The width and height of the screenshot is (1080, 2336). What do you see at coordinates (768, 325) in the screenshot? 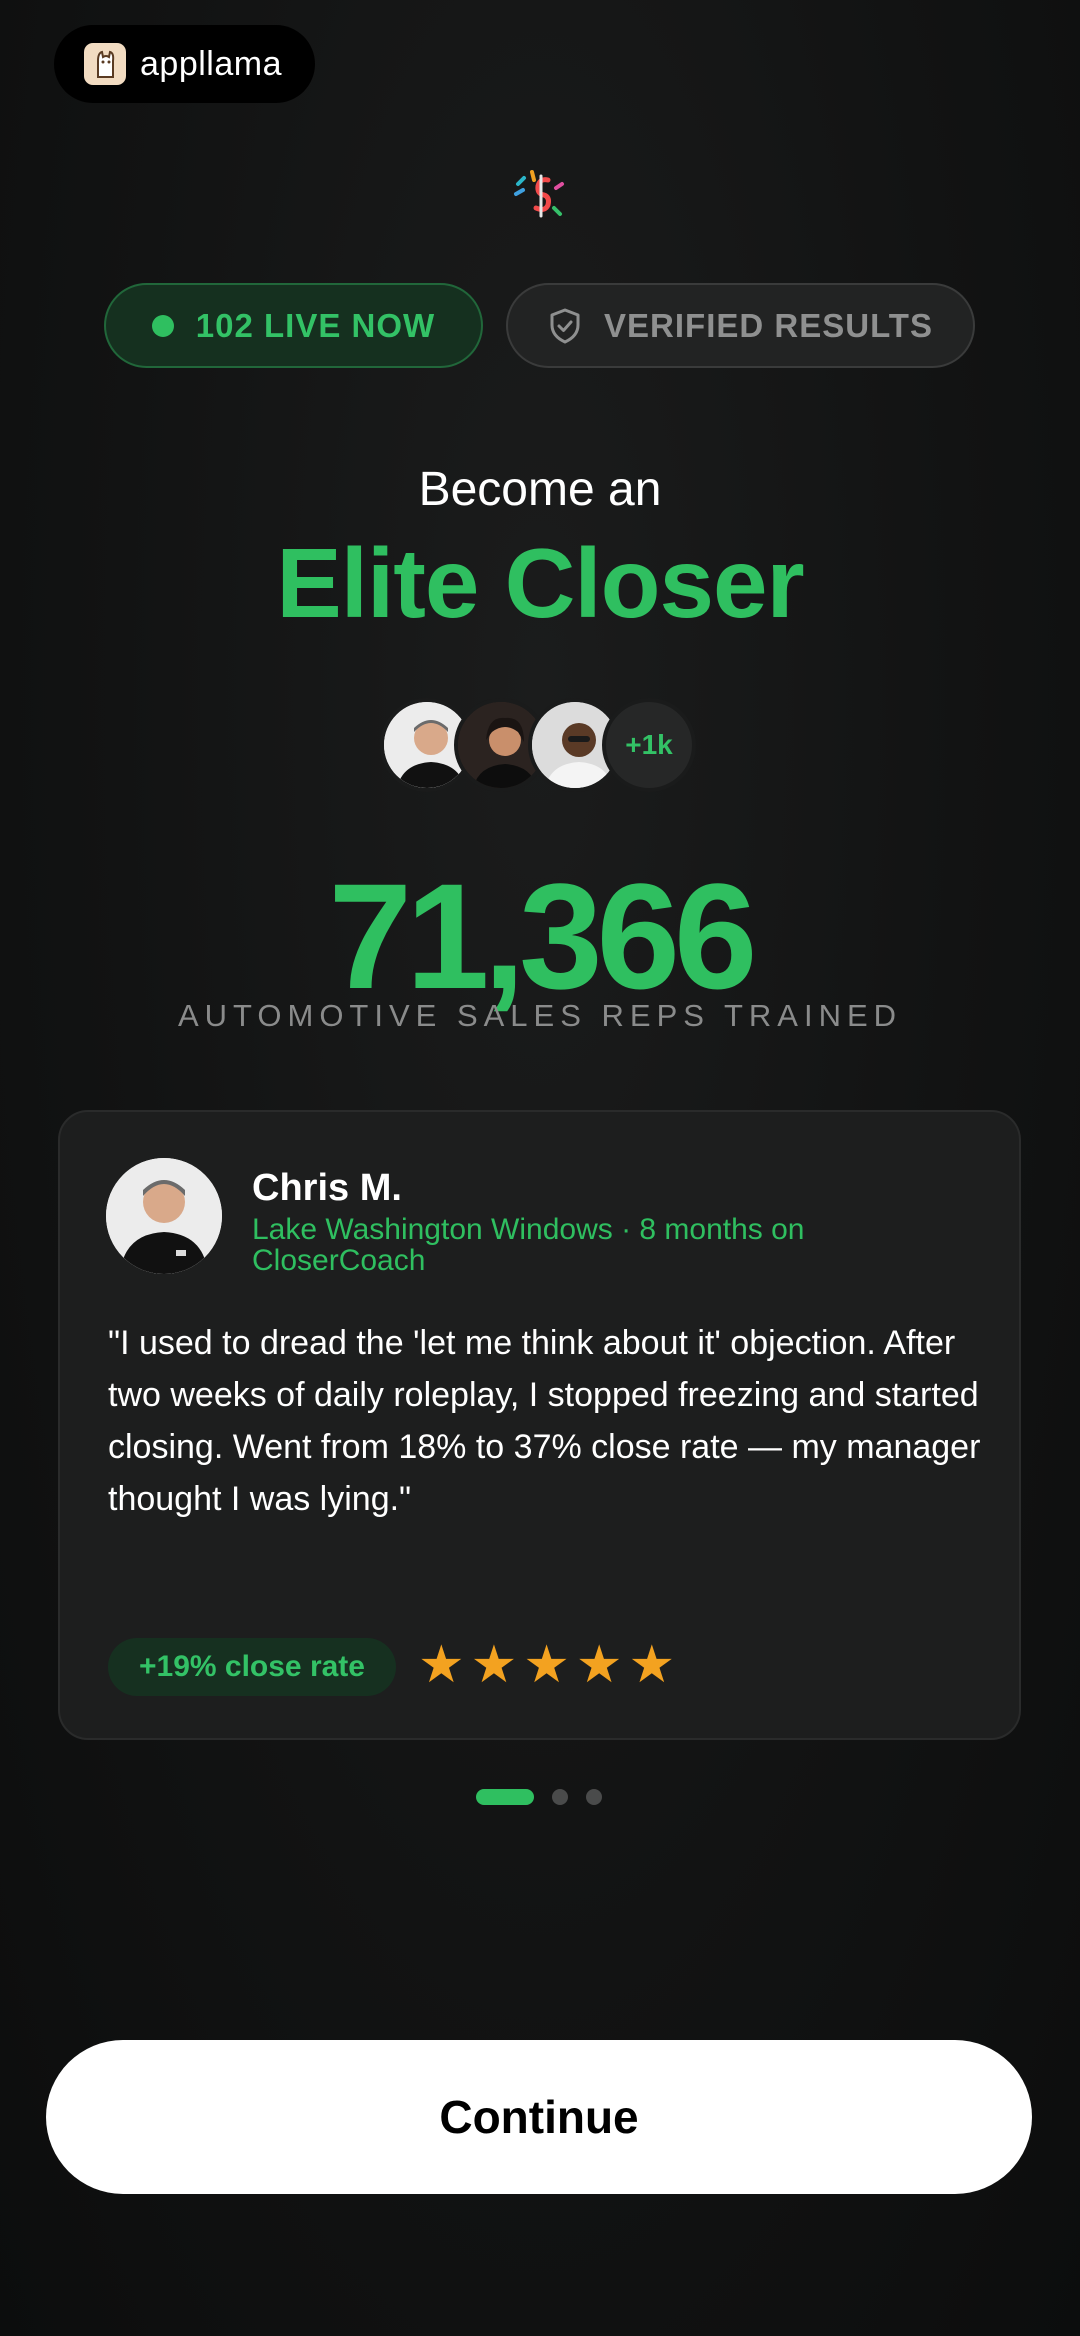
I see `verified-results-label: VERIFIED RESULTS` at bounding box center [768, 325].